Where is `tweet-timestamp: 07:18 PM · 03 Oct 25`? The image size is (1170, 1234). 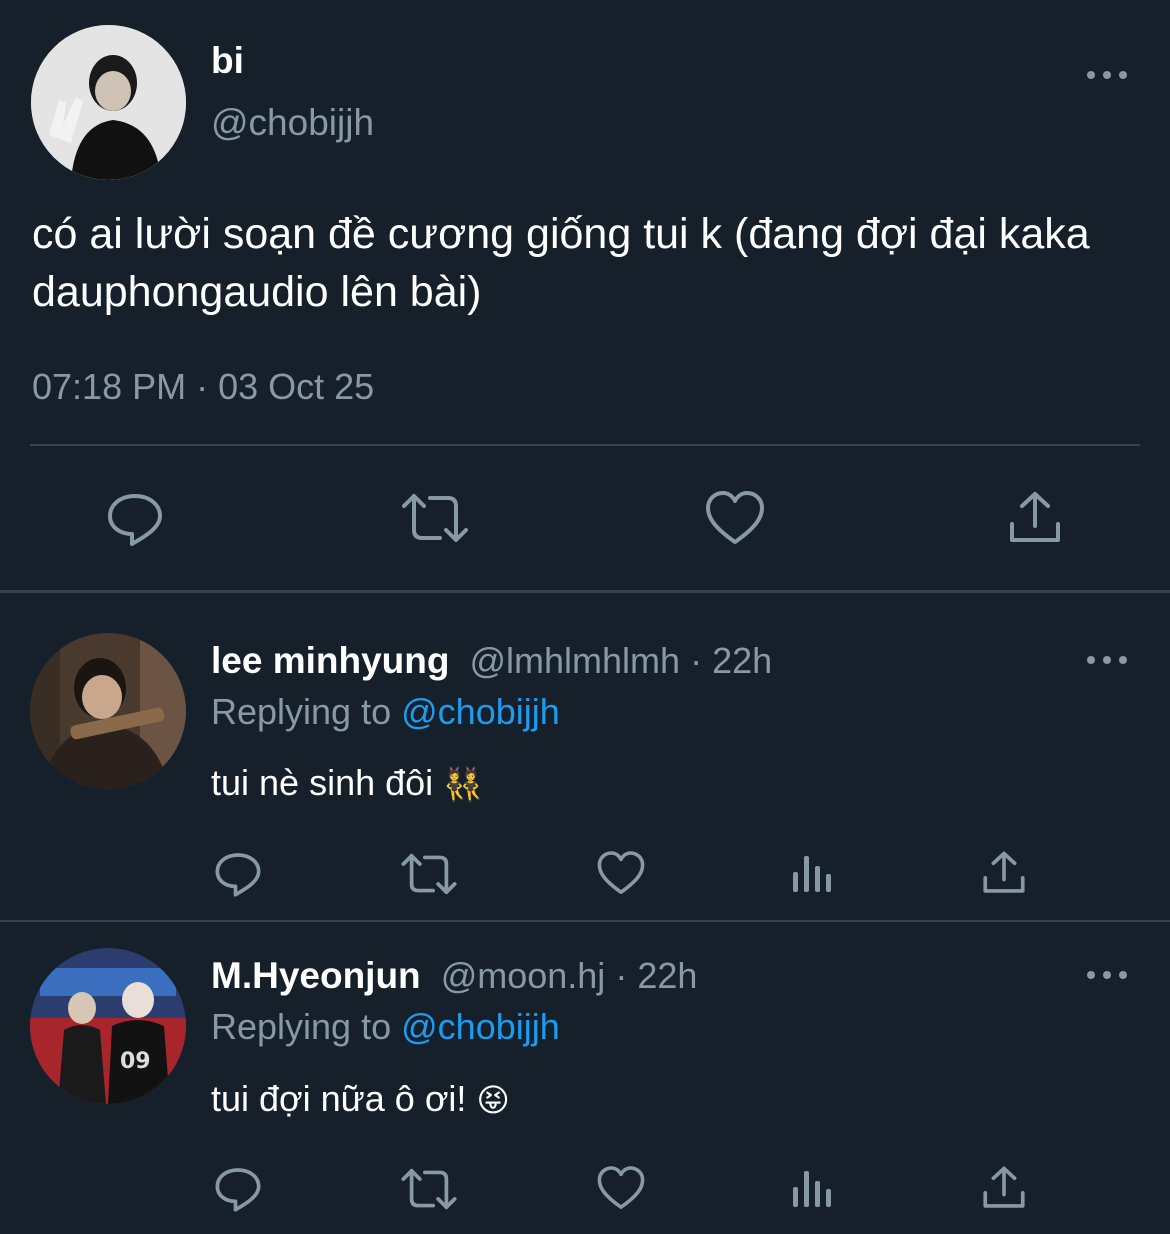 tweet-timestamp: 07:18 PM · 03 Oct 25 is located at coordinates (203, 386).